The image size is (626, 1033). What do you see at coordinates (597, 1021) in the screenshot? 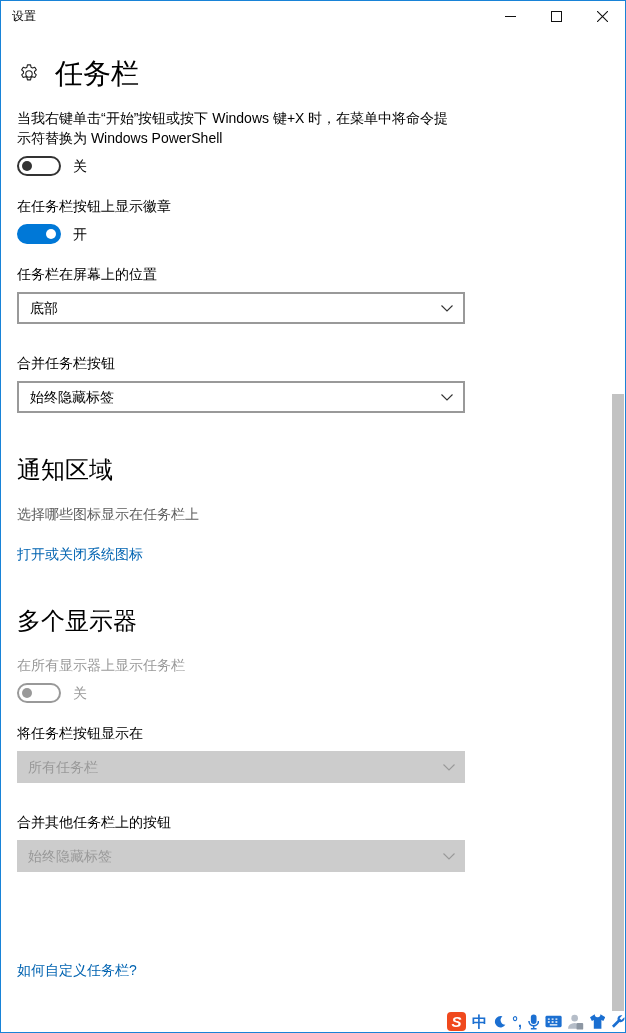
I see `shirt-icon` at bounding box center [597, 1021].